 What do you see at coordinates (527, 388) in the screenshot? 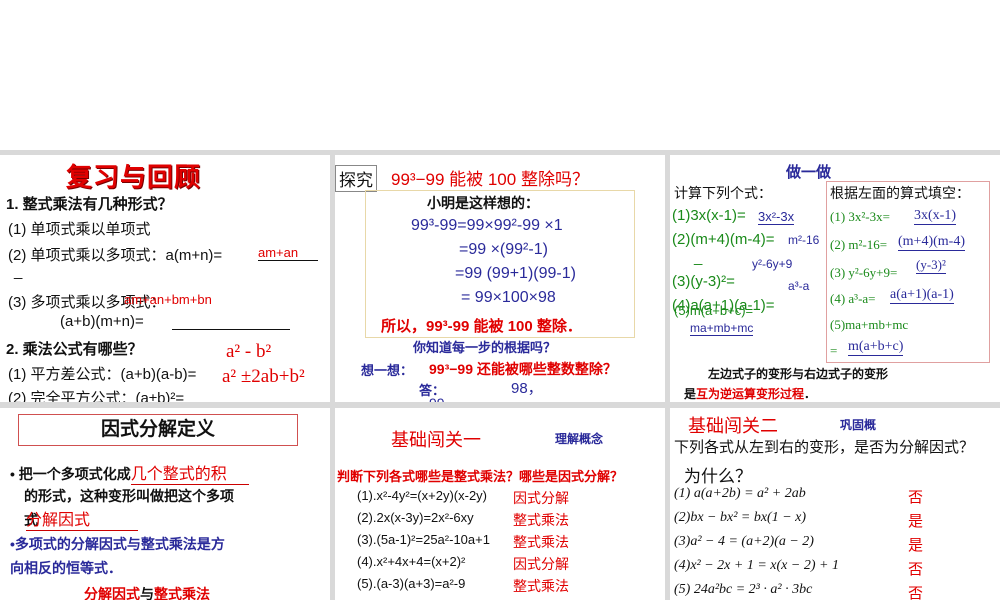
I see `answer-value: 98，` at bounding box center [527, 388].